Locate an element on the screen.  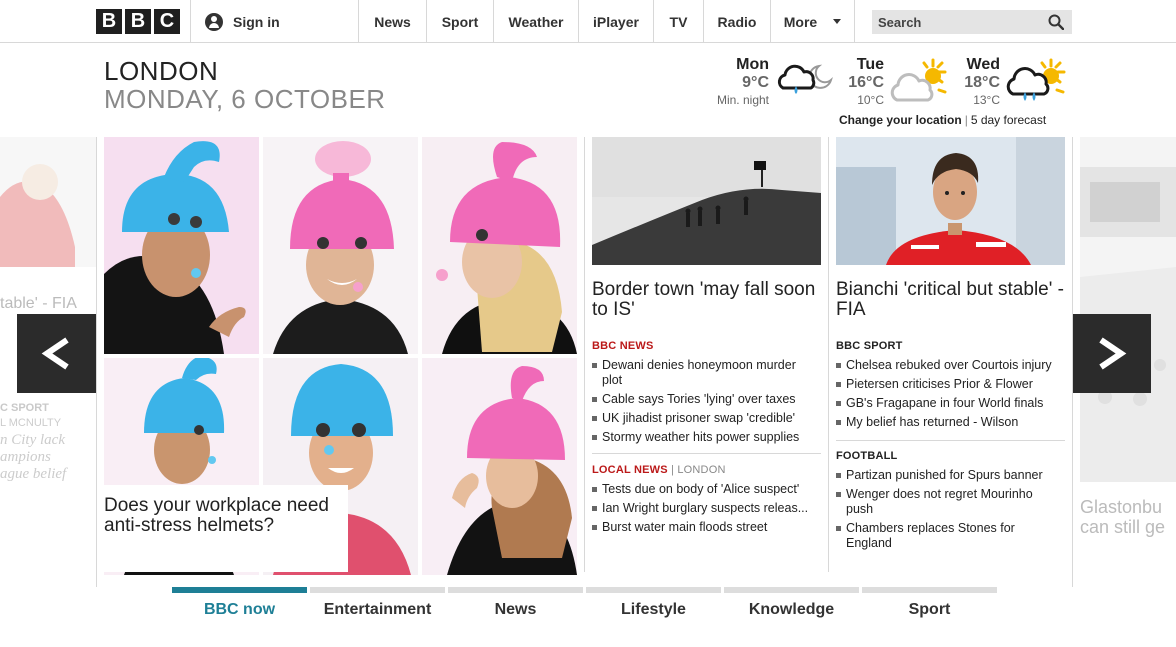
location-city: LONDON is located at coordinates (161, 71).